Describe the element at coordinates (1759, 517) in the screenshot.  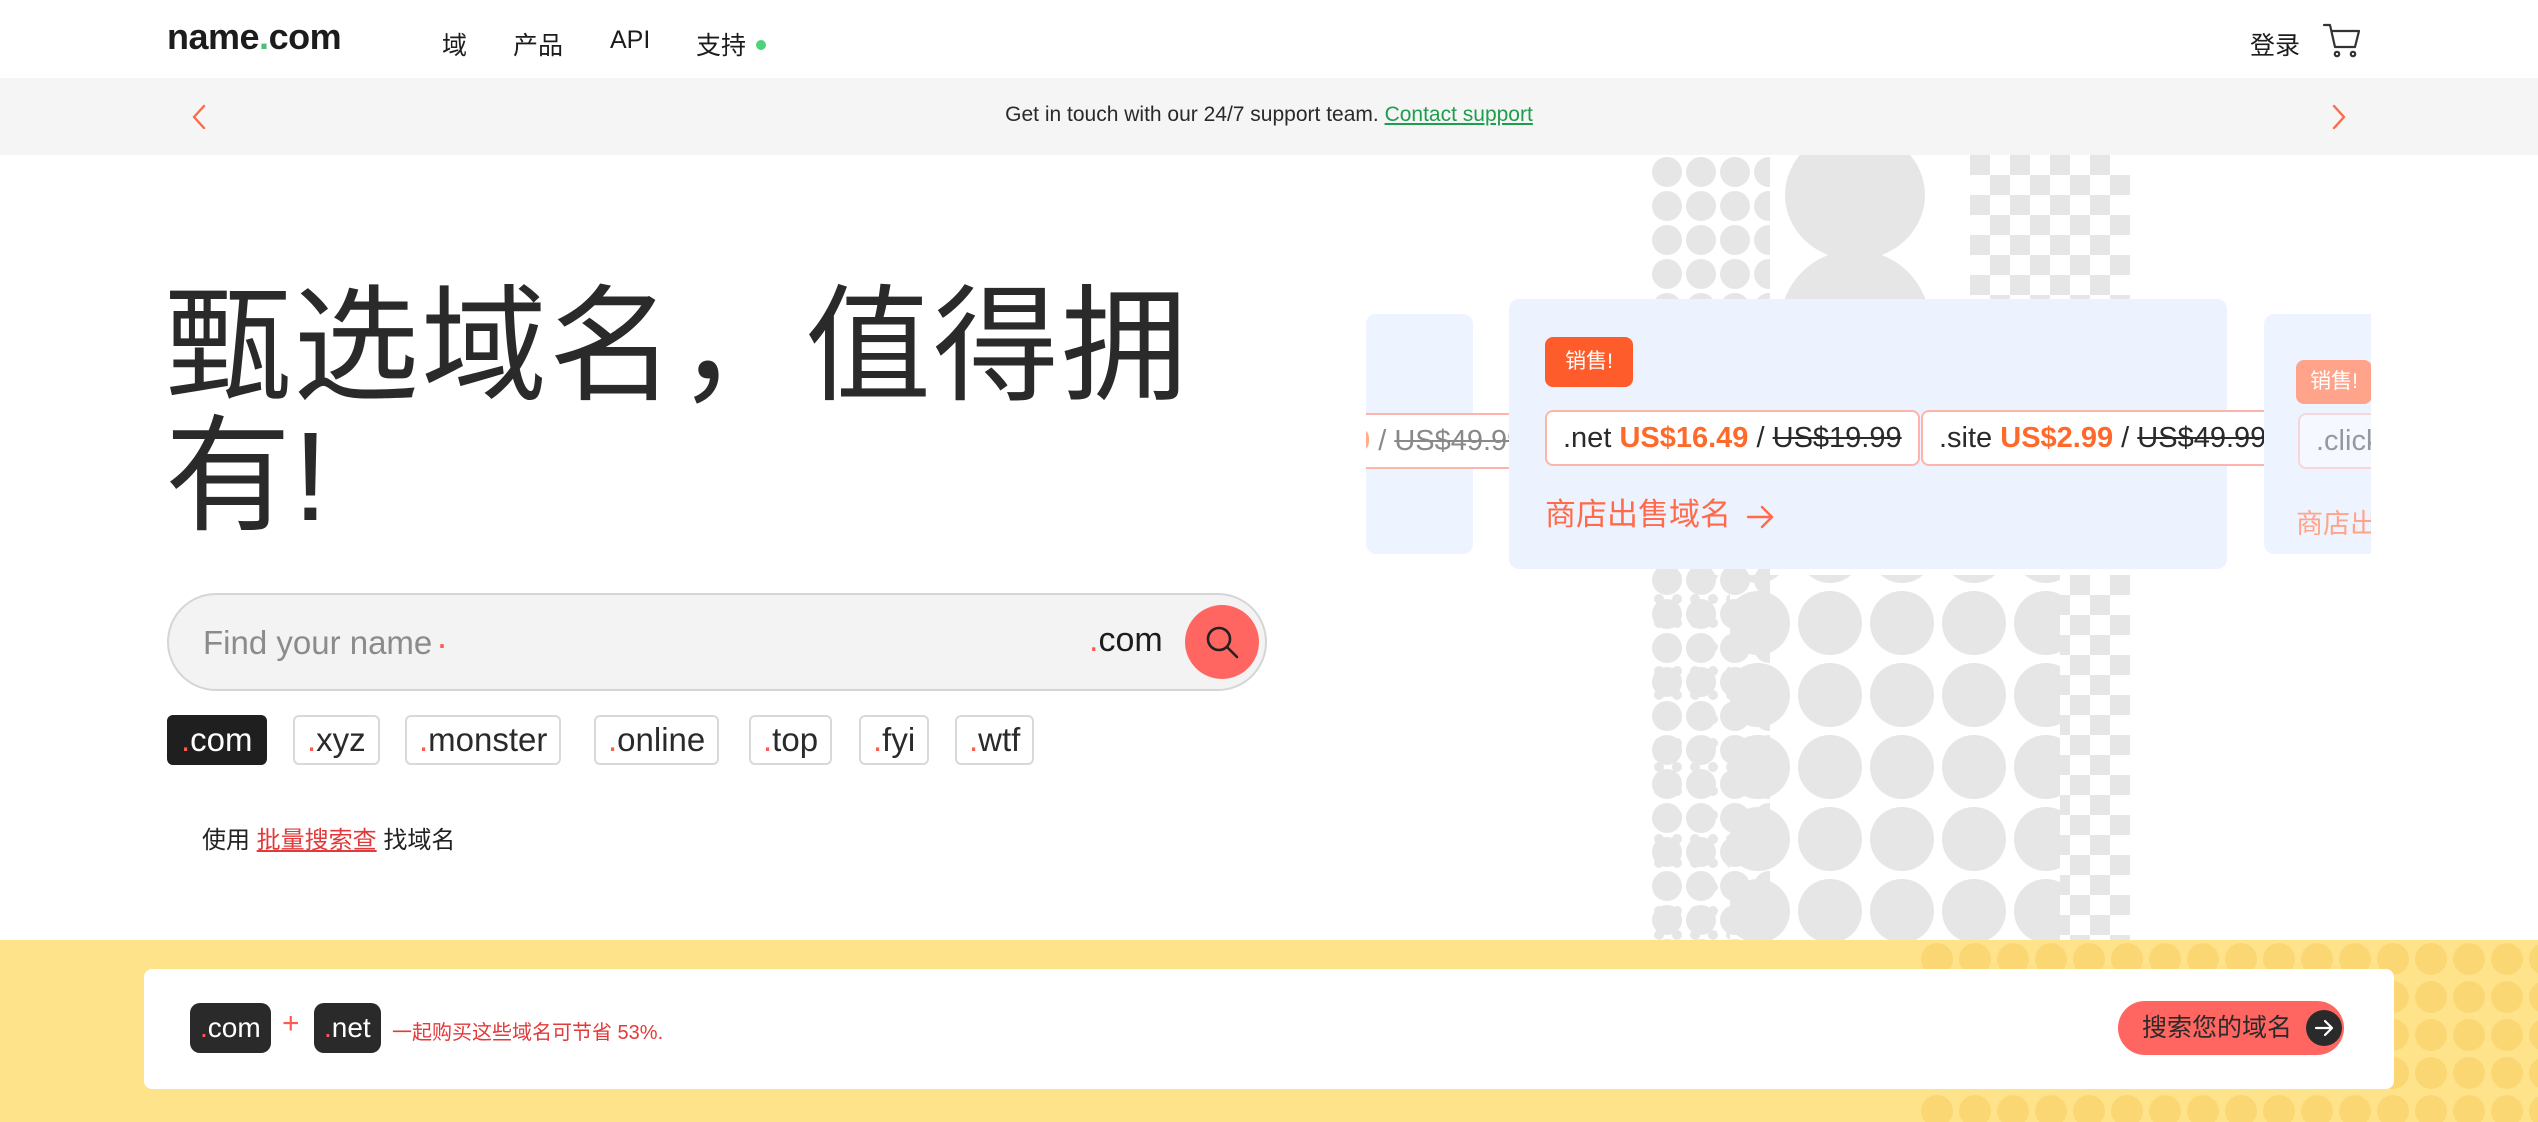
I see `arrow-right-icon` at that location.